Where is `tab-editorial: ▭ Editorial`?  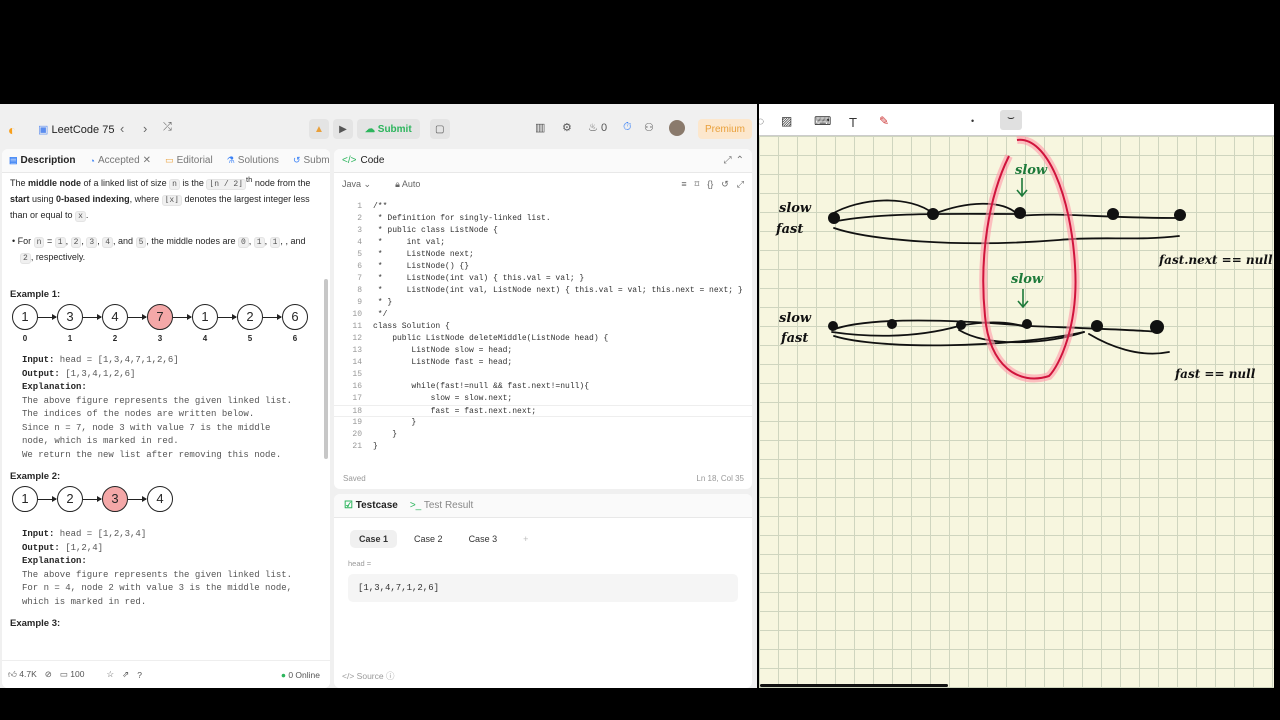 tab-editorial: ▭ Editorial is located at coordinates (189, 160).